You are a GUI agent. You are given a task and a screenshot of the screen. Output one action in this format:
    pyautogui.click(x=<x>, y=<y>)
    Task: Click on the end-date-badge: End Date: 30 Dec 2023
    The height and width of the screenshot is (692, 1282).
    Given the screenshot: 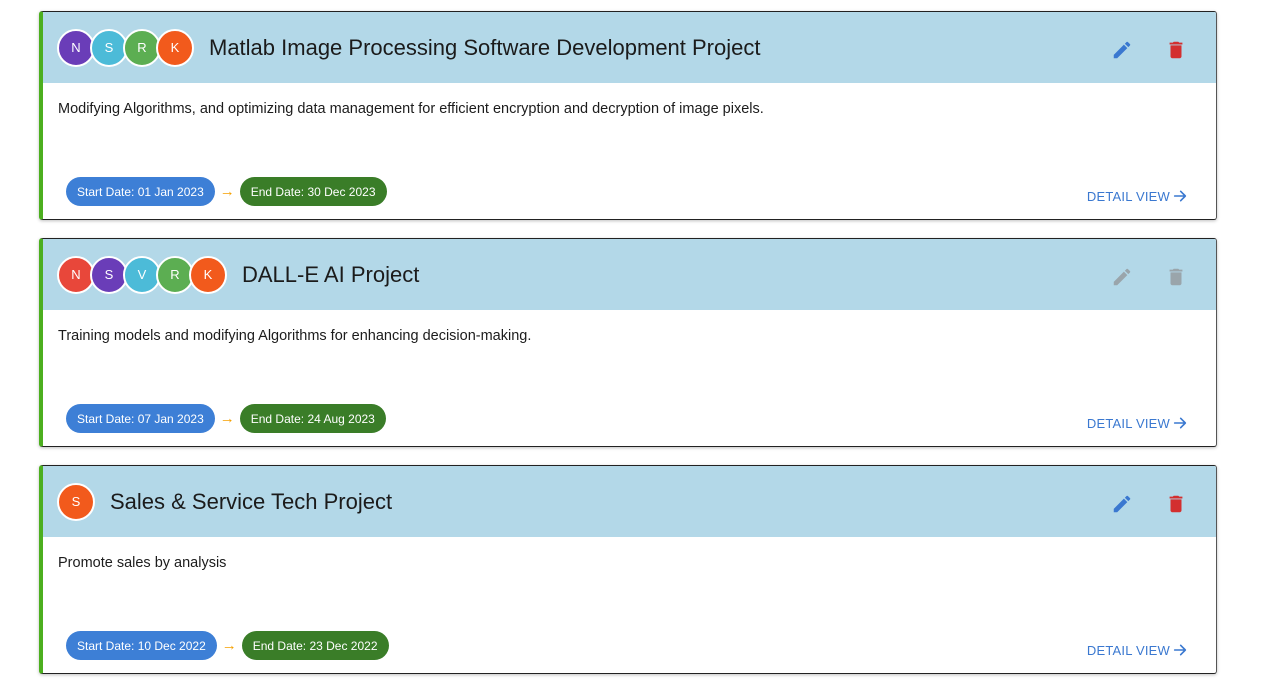 What is the action you would take?
    pyautogui.click(x=313, y=191)
    